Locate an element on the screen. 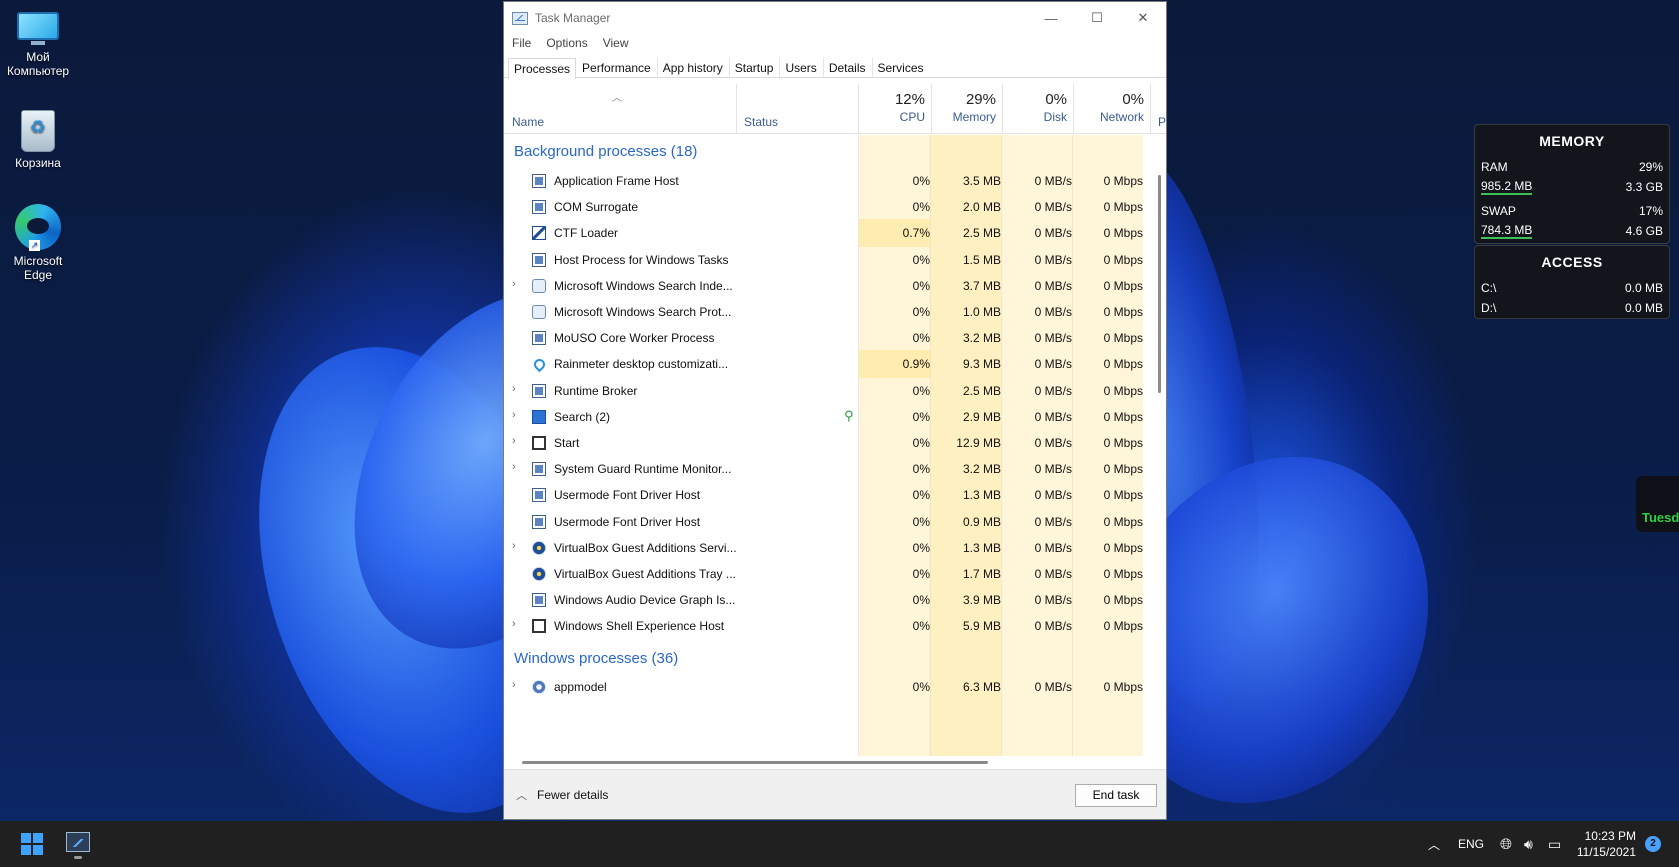 This screenshot has height=867, width=1679. end-task-button: End task is located at coordinates (1116, 795).